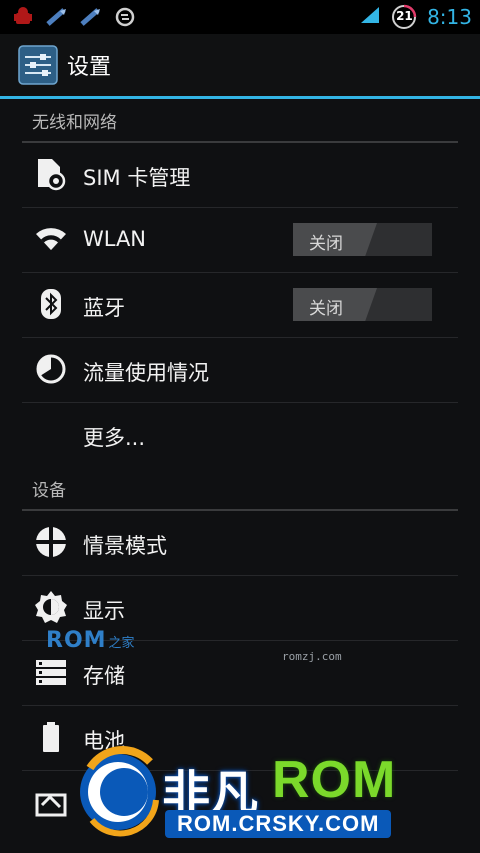 The height and width of the screenshot is (853, 480). I want to click on battery-icon, so click(51, 737).